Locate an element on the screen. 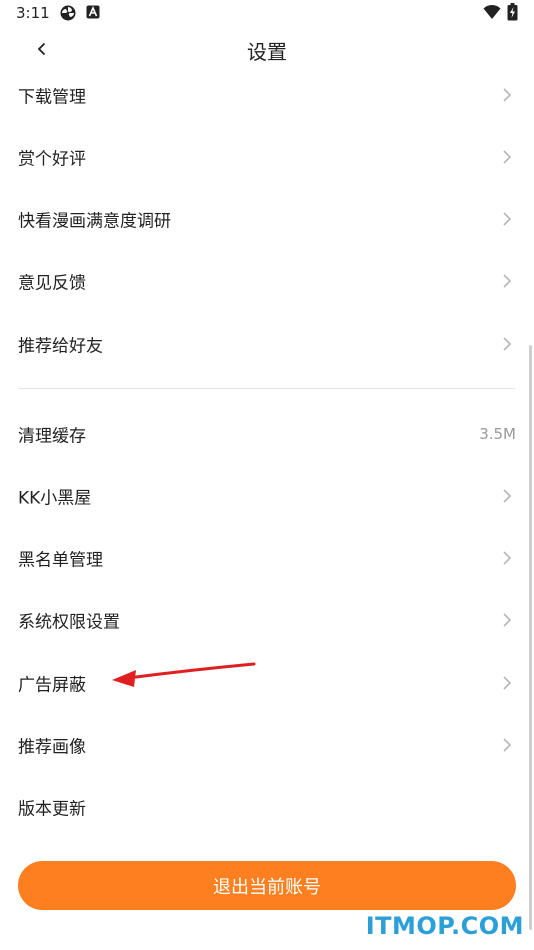  row-label: 下载管理 is located at coordinates (52, 97).